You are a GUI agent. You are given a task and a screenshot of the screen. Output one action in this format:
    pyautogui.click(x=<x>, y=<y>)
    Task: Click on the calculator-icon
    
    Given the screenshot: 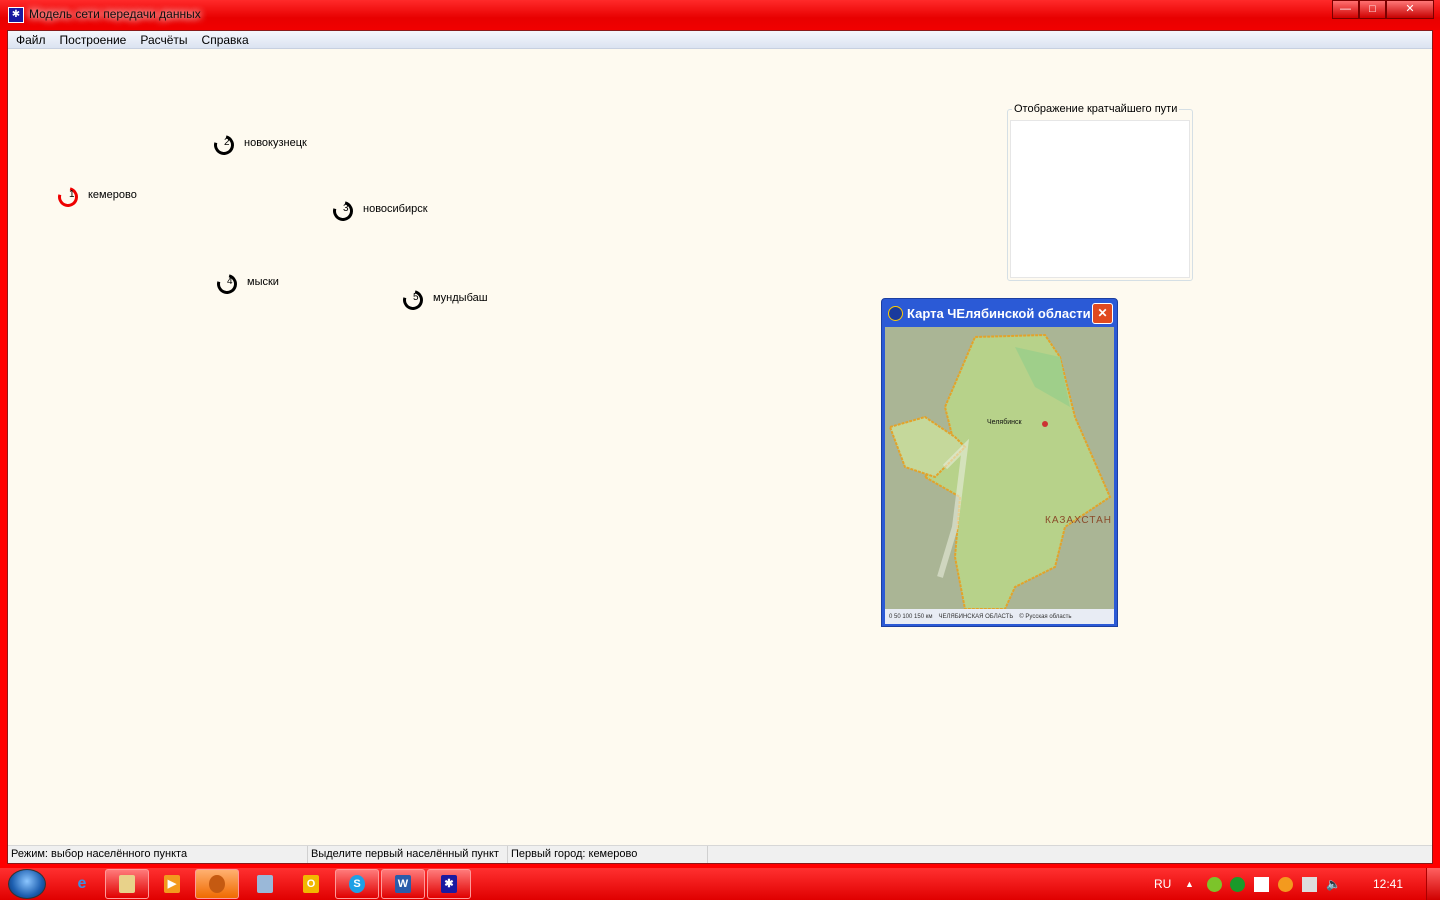 What is the action you would take?
    pyautogui.click(x=265, y=884)
    